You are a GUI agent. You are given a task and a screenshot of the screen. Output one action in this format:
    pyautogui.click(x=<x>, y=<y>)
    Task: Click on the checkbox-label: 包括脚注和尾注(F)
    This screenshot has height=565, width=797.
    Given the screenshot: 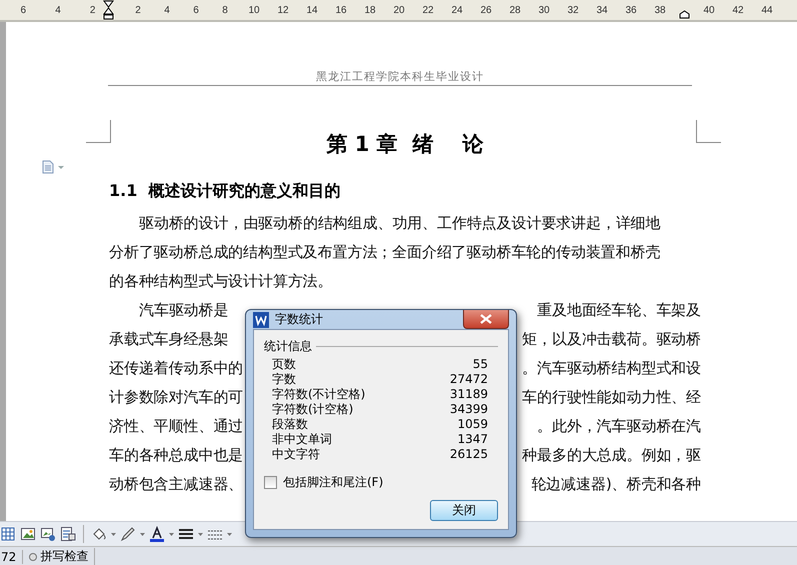 What is the action you would take?
    pyautogui.click(x=333, y=482)
    